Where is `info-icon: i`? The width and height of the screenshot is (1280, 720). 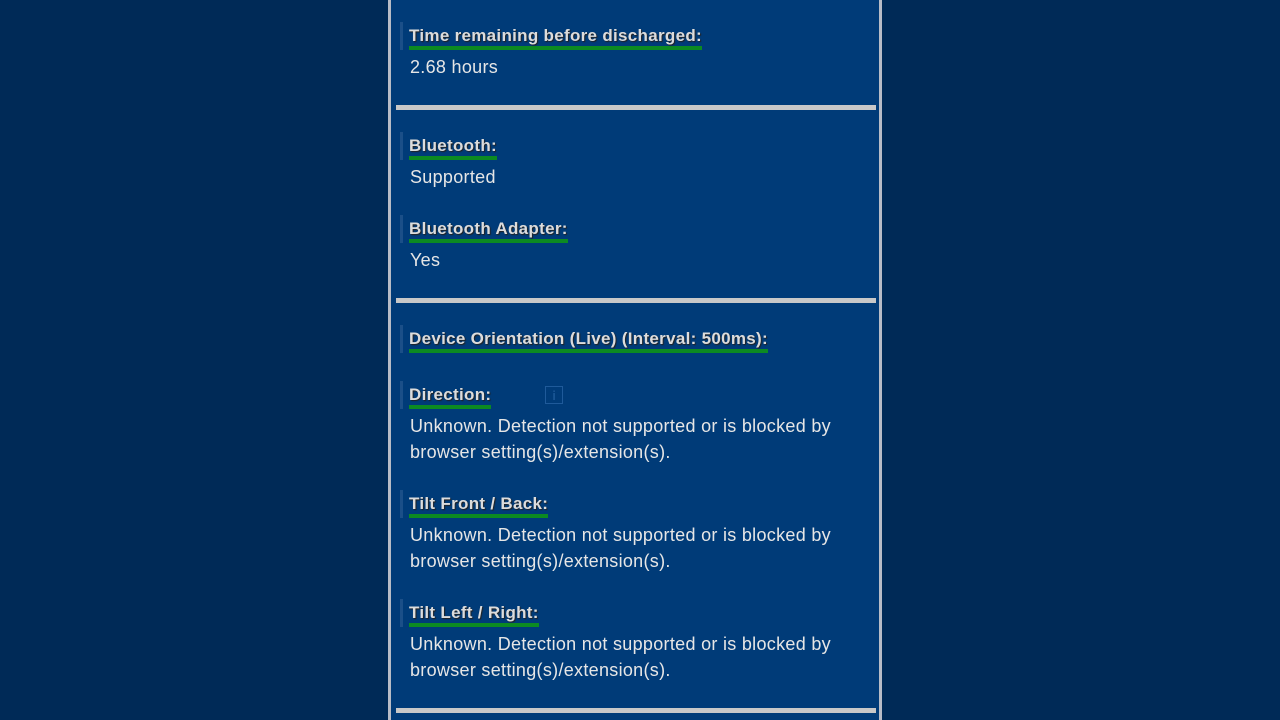
info-icon: i is located at coordinates (554, 395).